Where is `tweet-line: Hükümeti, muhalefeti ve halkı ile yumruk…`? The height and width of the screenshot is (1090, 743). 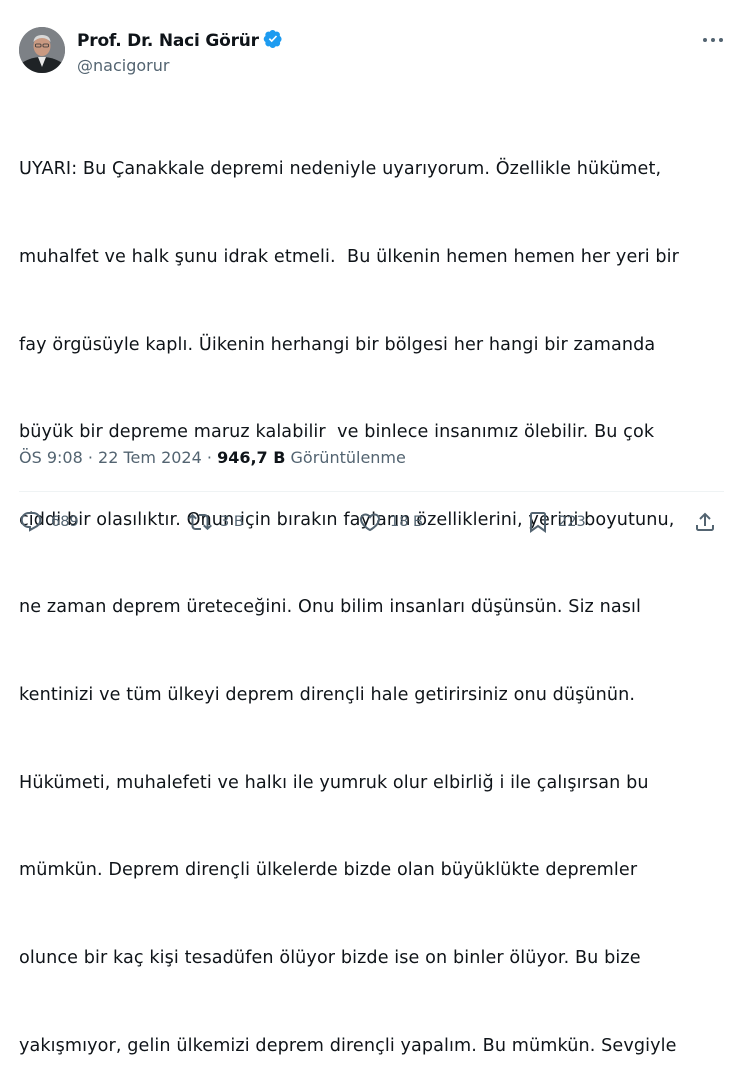
tweet-line: Hükümeti, muhalefeti ve halkı ile yumruk… is located at coordinates (334, 782).